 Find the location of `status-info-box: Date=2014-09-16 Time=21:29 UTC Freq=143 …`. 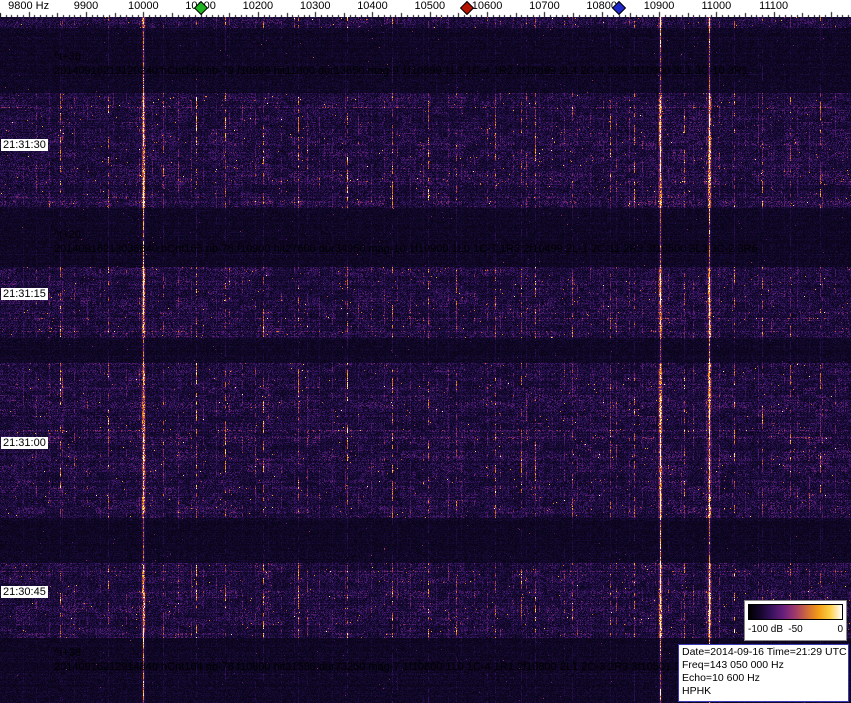

status-info-box: Date=2014-09-16 Time=21:29 UTC Freq=143 … is located at coordinates (763, 673).